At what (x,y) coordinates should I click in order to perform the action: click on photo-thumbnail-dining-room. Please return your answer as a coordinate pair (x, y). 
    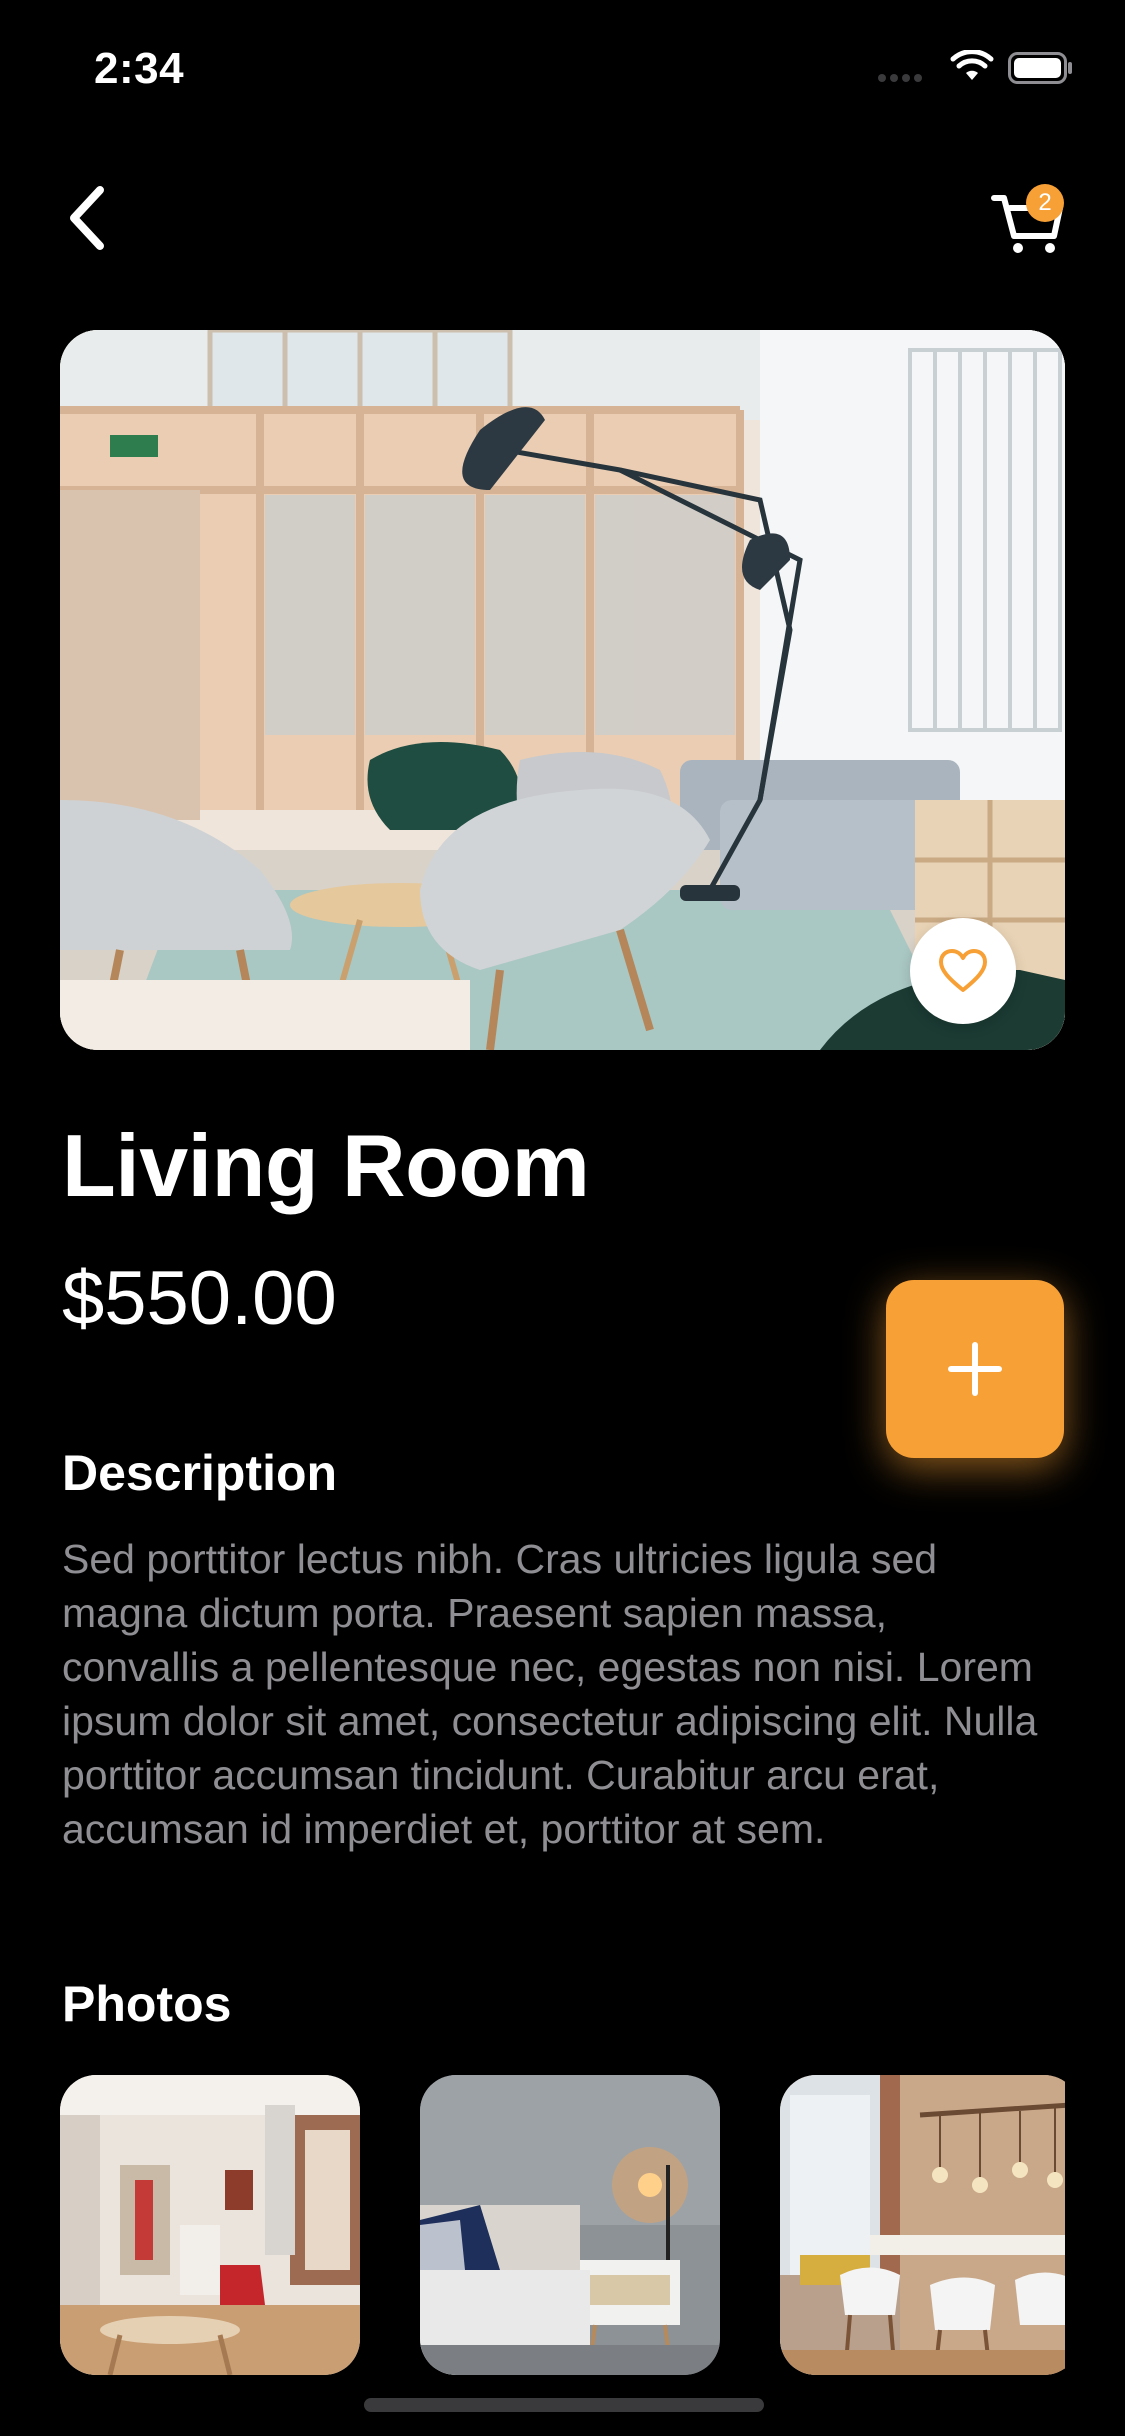
    Looking at the image, I should click on (922, 2225).